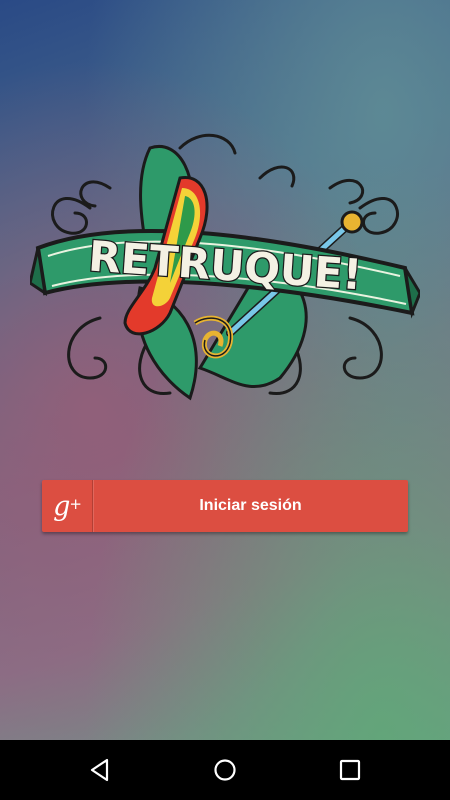 Image resolution: width=450 pixels, height=800 pixels. What do you see at coordinates (250, 505) in the screenshot?
I see `signin-button-label: Iniciar sesión` at bounding box center [250, 505].